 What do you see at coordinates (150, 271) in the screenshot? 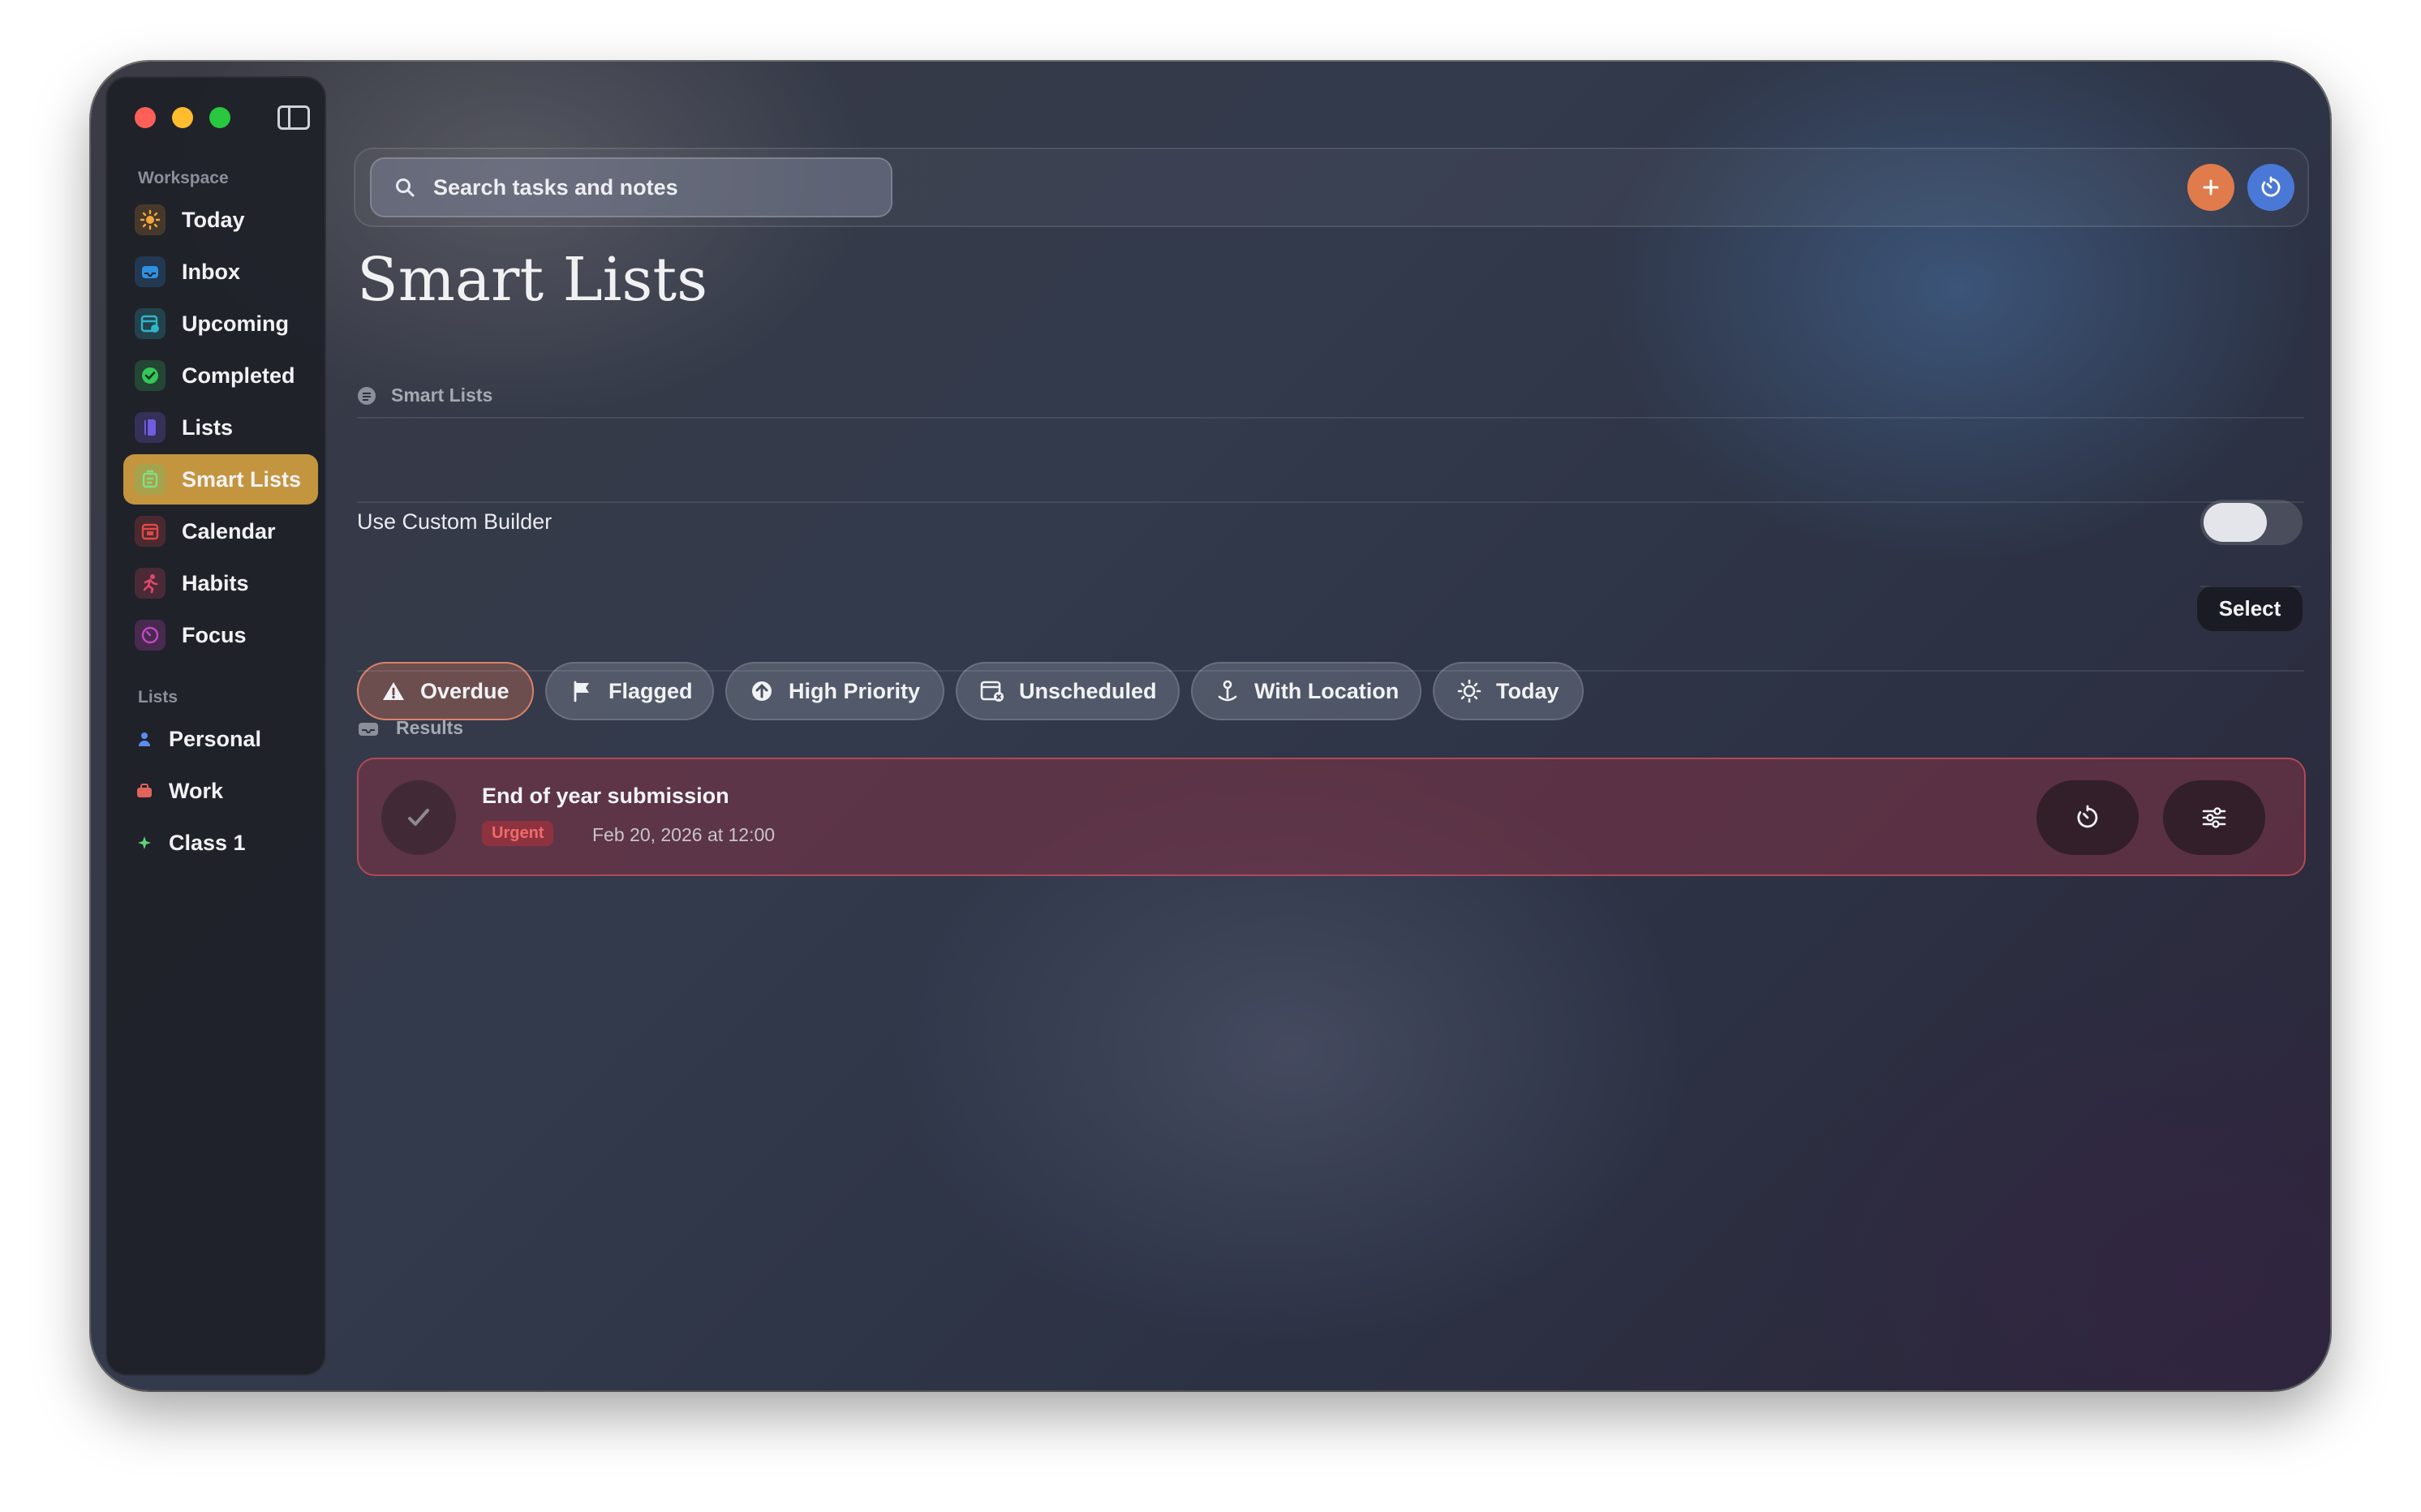
I see `inbox-icon` at bounding box center [150, 271].